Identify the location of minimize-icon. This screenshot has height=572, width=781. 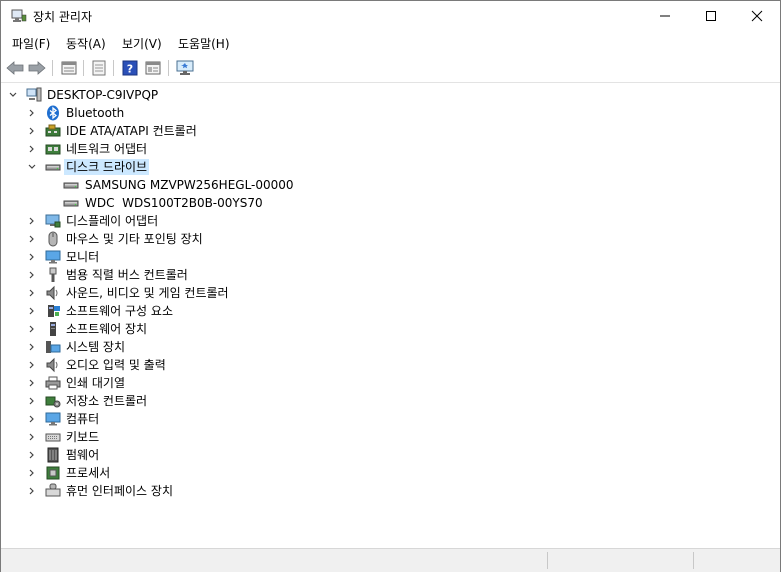
(665, 16).